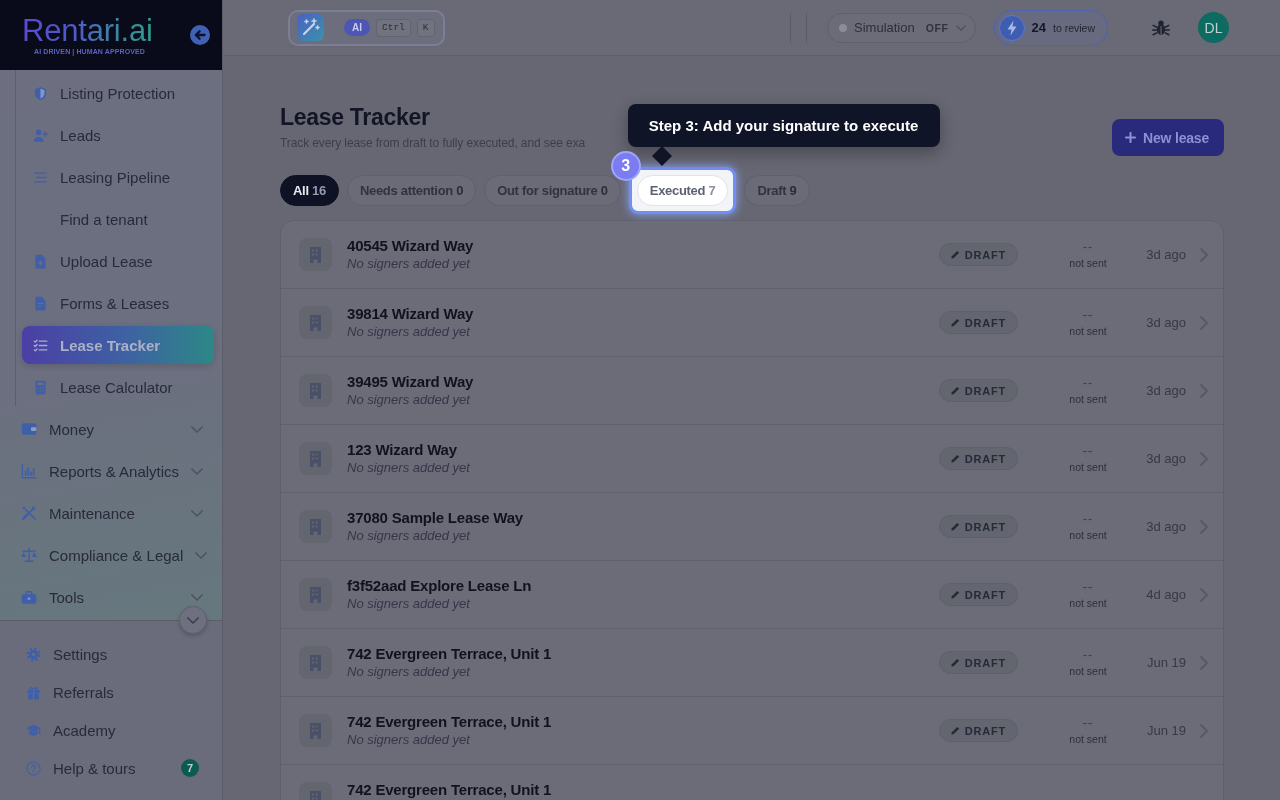 The width and height of the screenshot is (1280, 800). What do you see at coordinates (552, 190) in the screenshot?
I see `filter-tab: Out for signature 0` at bounding box center [552, 190].